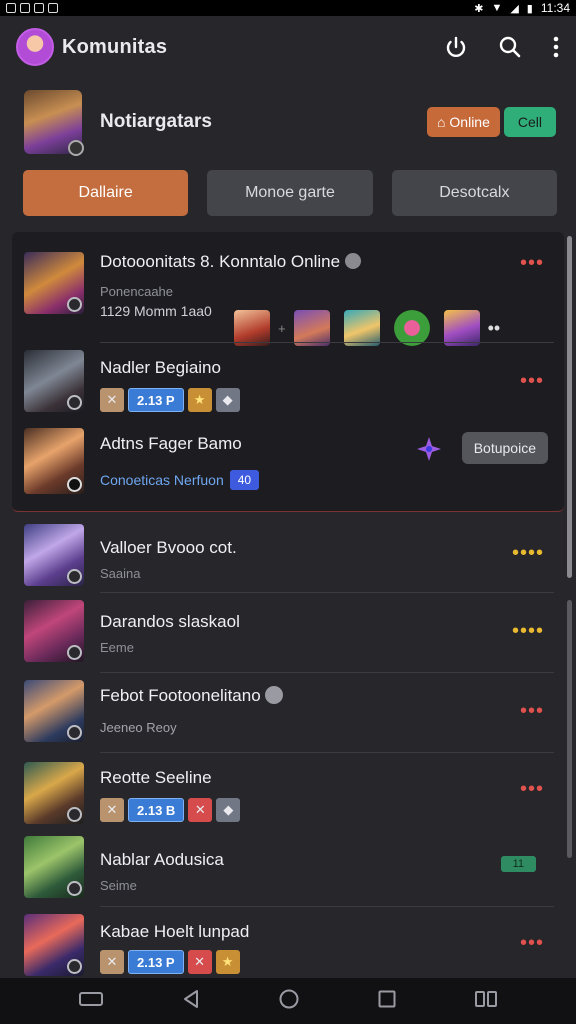 Image resolution: width=576 pixels, height=1024 pixels. What do you see at coordinates (53, 8) in the screenshot?
I see `image-icon` at bounding box center [53, 8].